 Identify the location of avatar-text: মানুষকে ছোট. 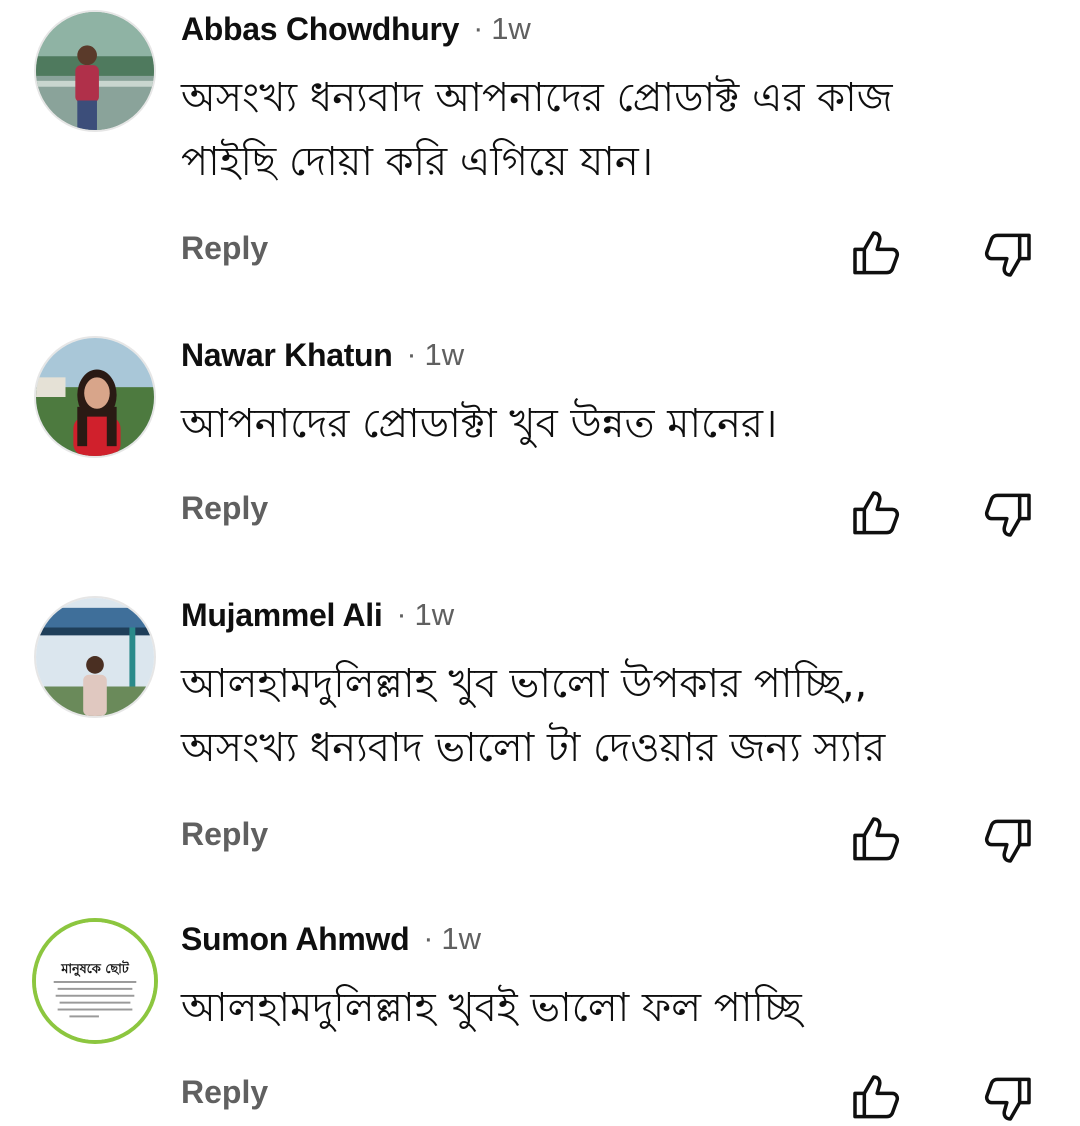
(95, 969).